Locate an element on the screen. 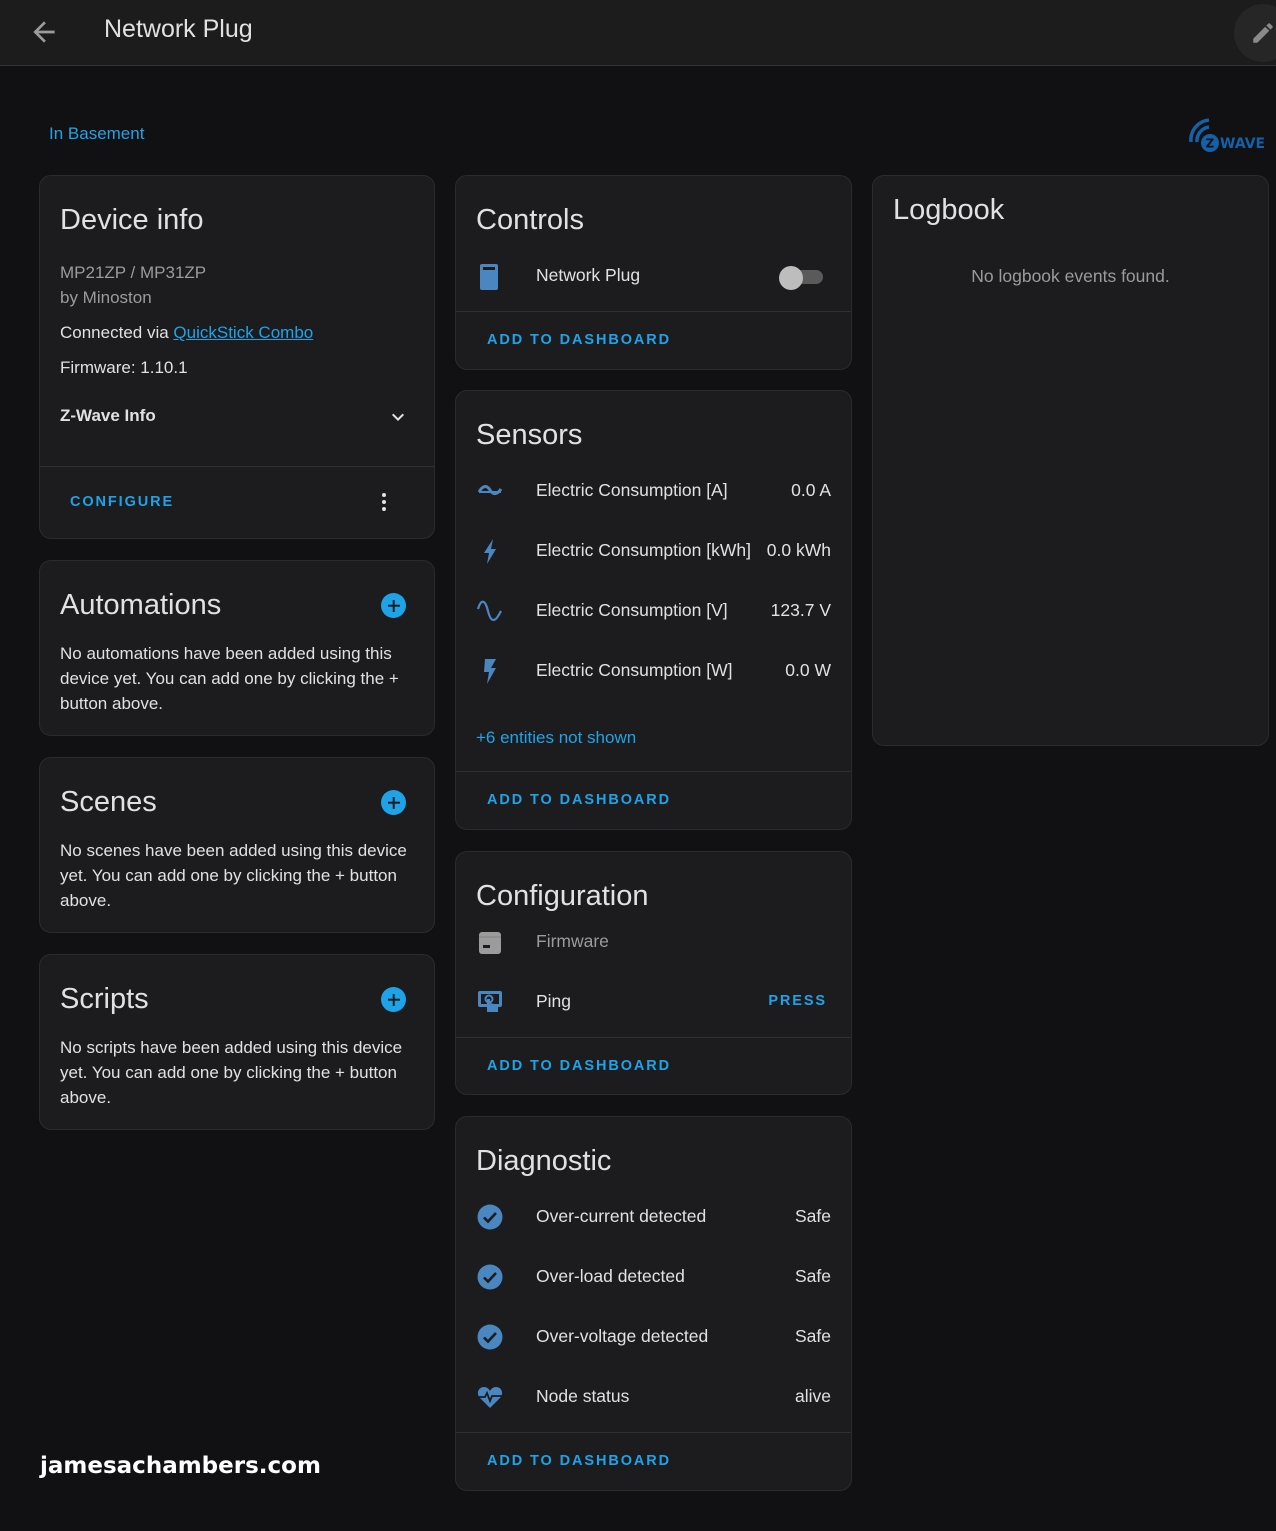  connected-via: Connected via QuickStick Combo is located at coordinates (186, 333).